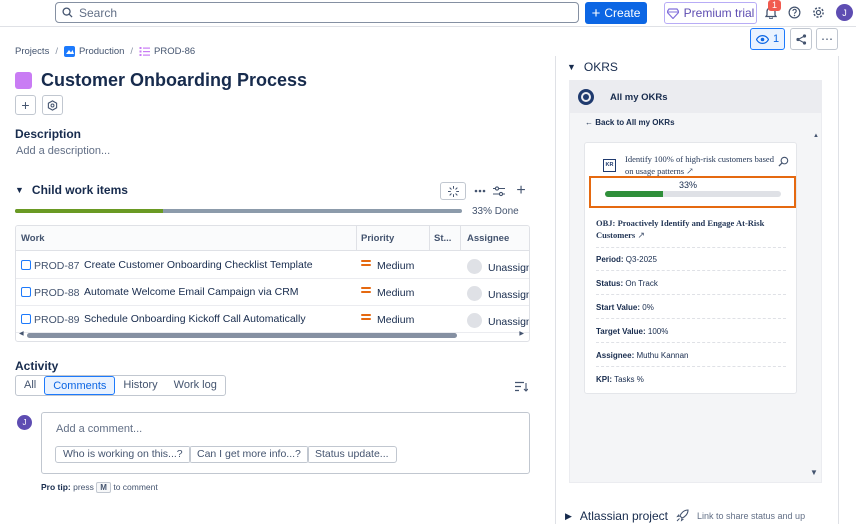 The image size is (856, 524). Describe the element at coordinates (693, 194) in the screenshot. I see `key-result-progress-bar` at that location.